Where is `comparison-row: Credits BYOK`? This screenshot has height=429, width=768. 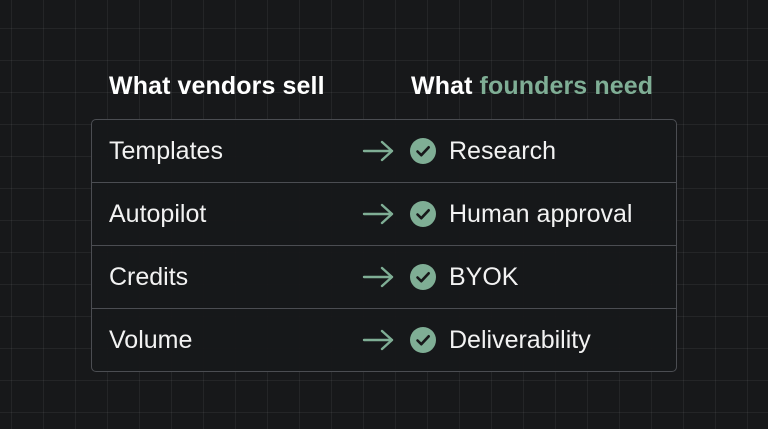 comparison-row: Credits BYOK is located at coordinates (384, 277).